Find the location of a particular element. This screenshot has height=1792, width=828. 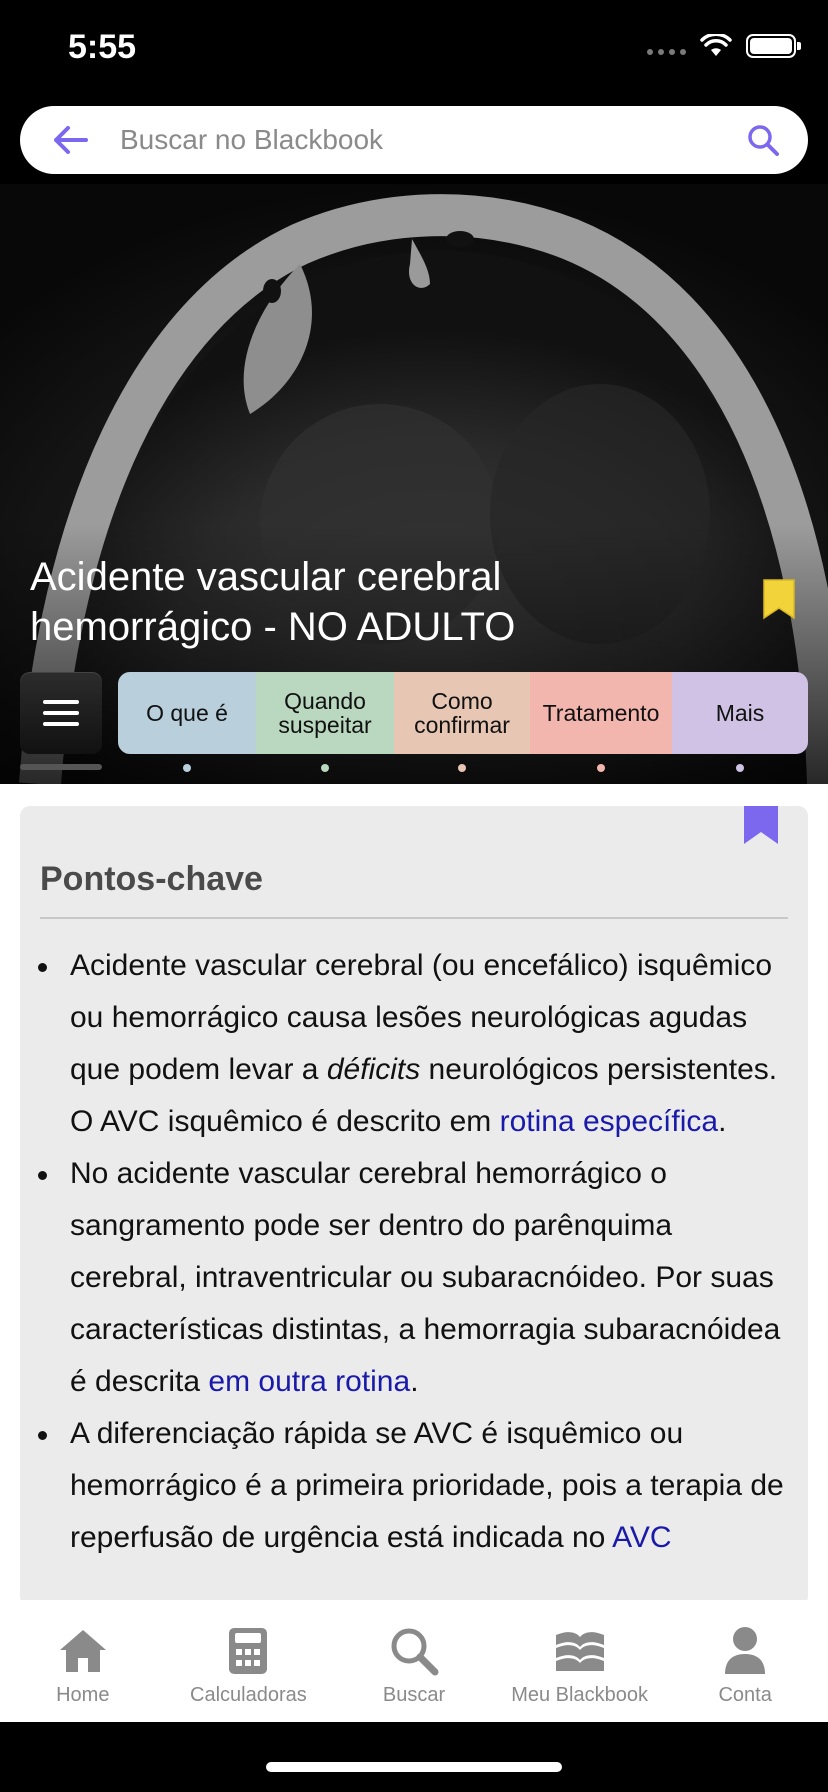

bullet-italic-text: déficits is located at coordinates (373, 1069).